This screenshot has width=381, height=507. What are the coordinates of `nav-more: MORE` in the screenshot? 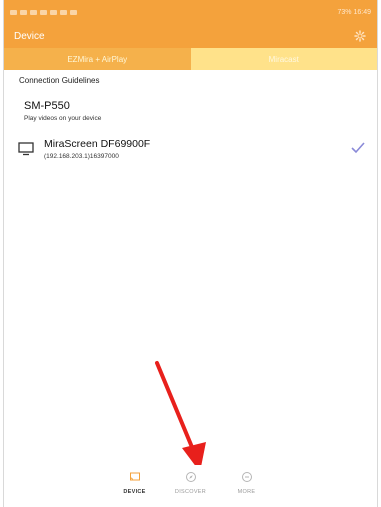 It's located at (247, 489).